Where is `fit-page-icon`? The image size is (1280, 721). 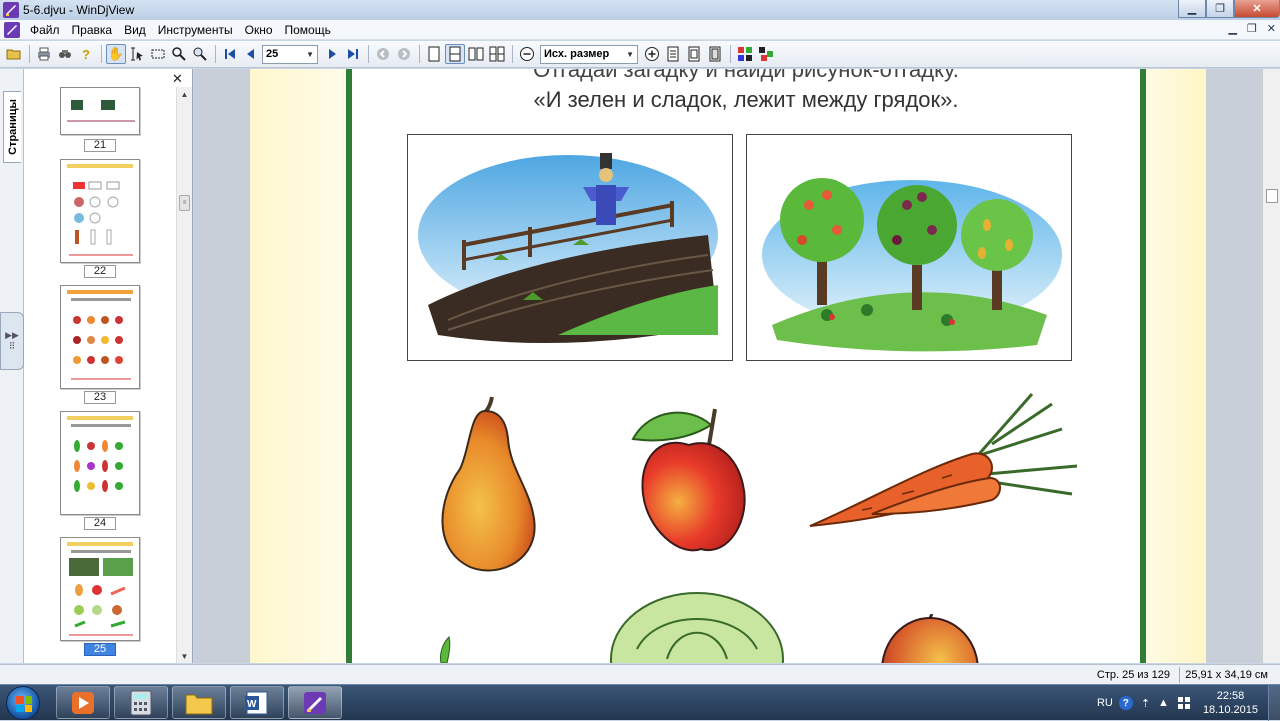
fit-page-icon is located at coordinates (673, 54).